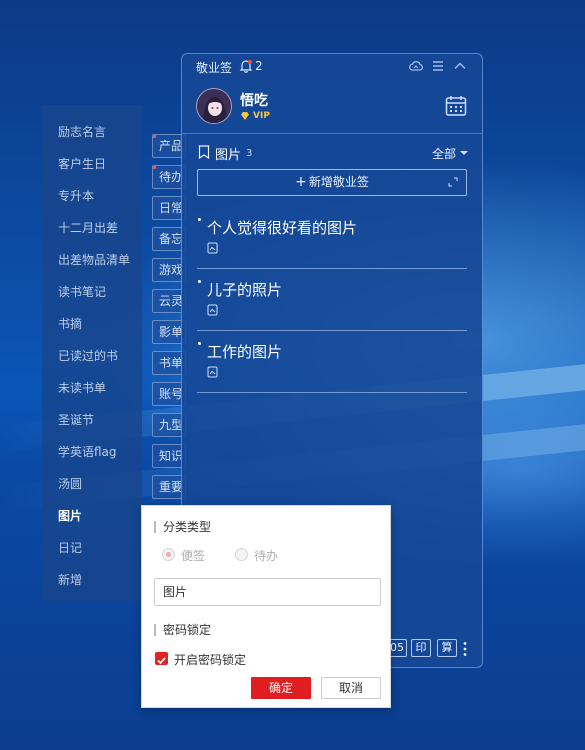 This screenshot has width=585, height=750. What do you see at coordinates (447, 648) in the screenshot?
I see `calculator-button: 算` at bounding box center [447, 648].